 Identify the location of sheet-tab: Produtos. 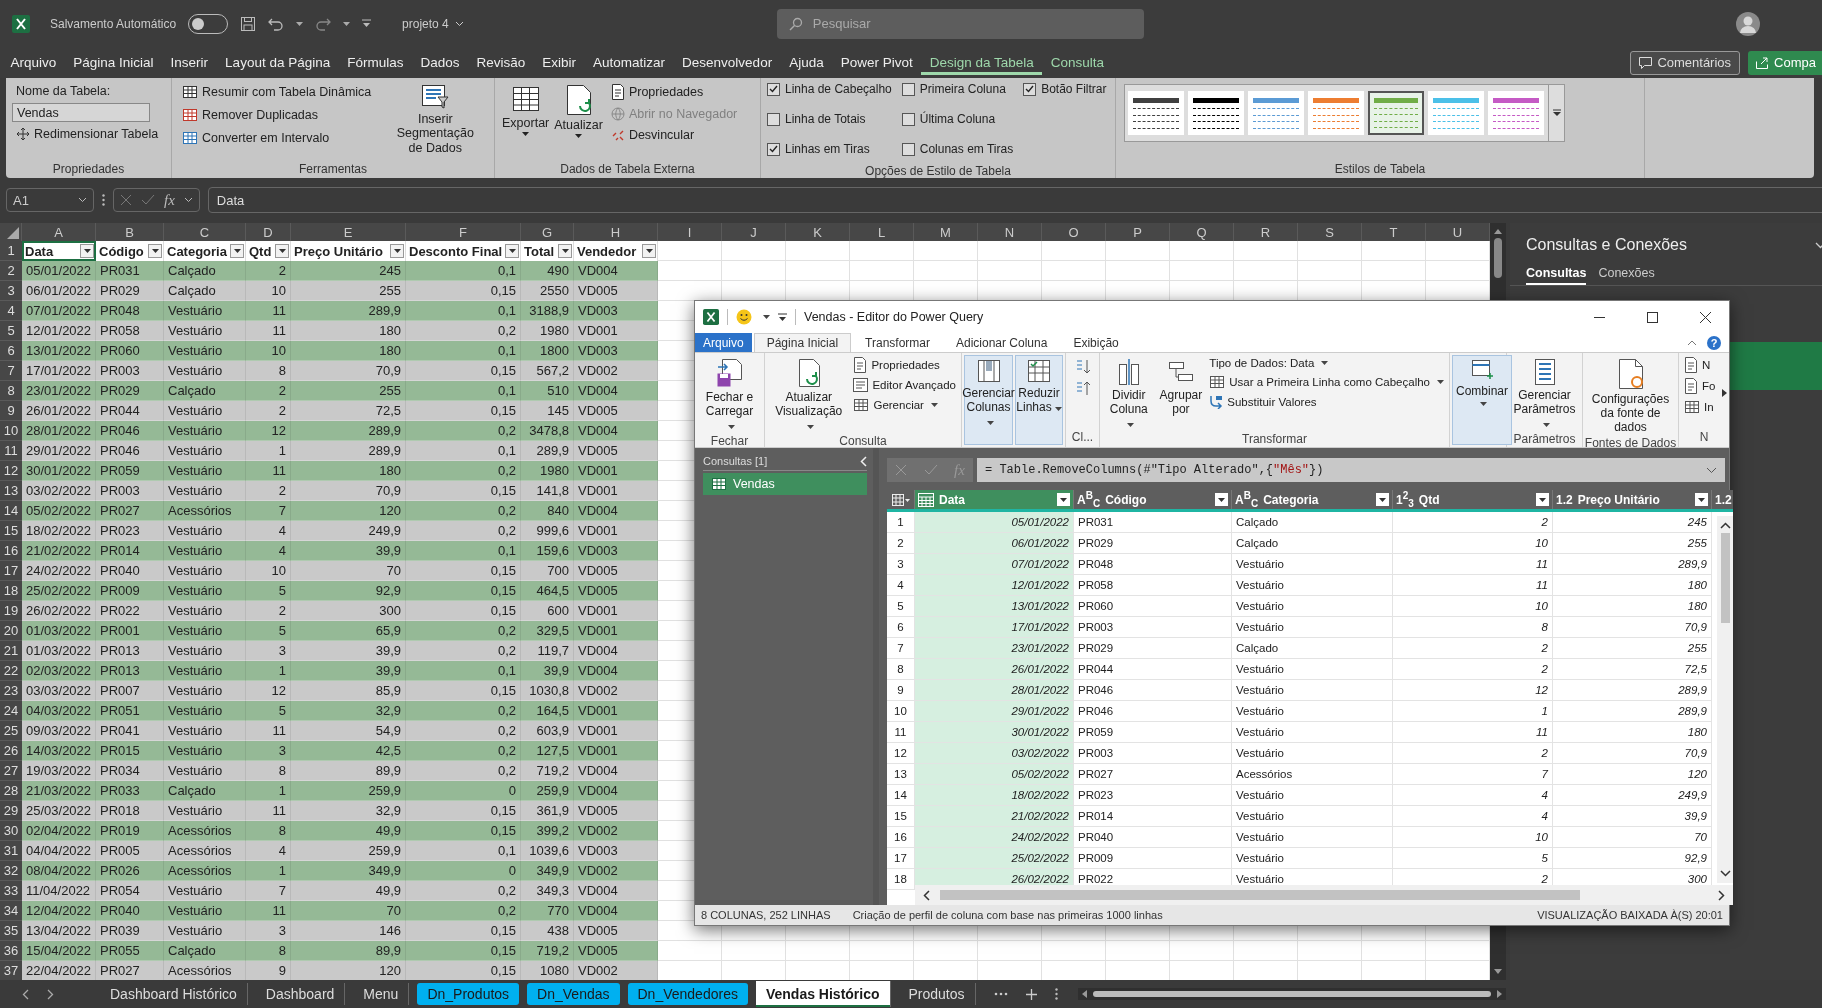
(937, 994).